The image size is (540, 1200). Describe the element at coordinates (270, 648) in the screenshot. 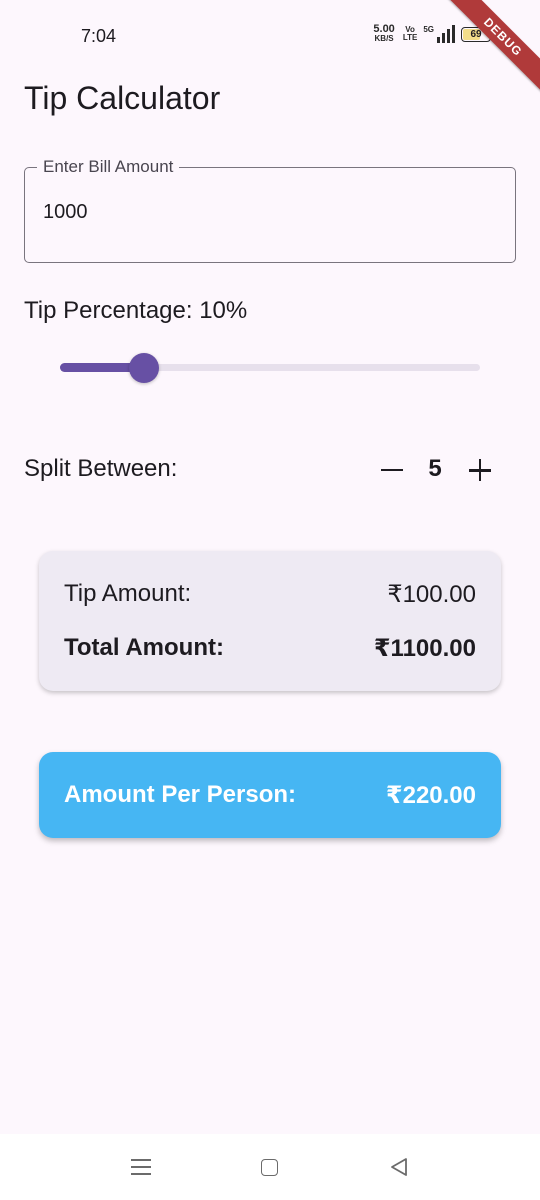

I see `total-amount-row: Total Amount: ₹1100.00` at that location.